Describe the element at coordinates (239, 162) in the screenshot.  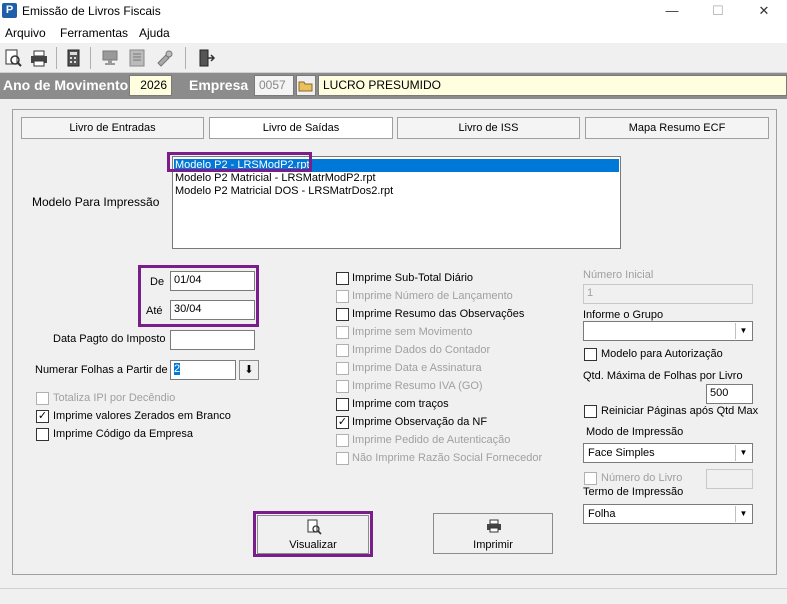
I see `selection-highlight` at that location.